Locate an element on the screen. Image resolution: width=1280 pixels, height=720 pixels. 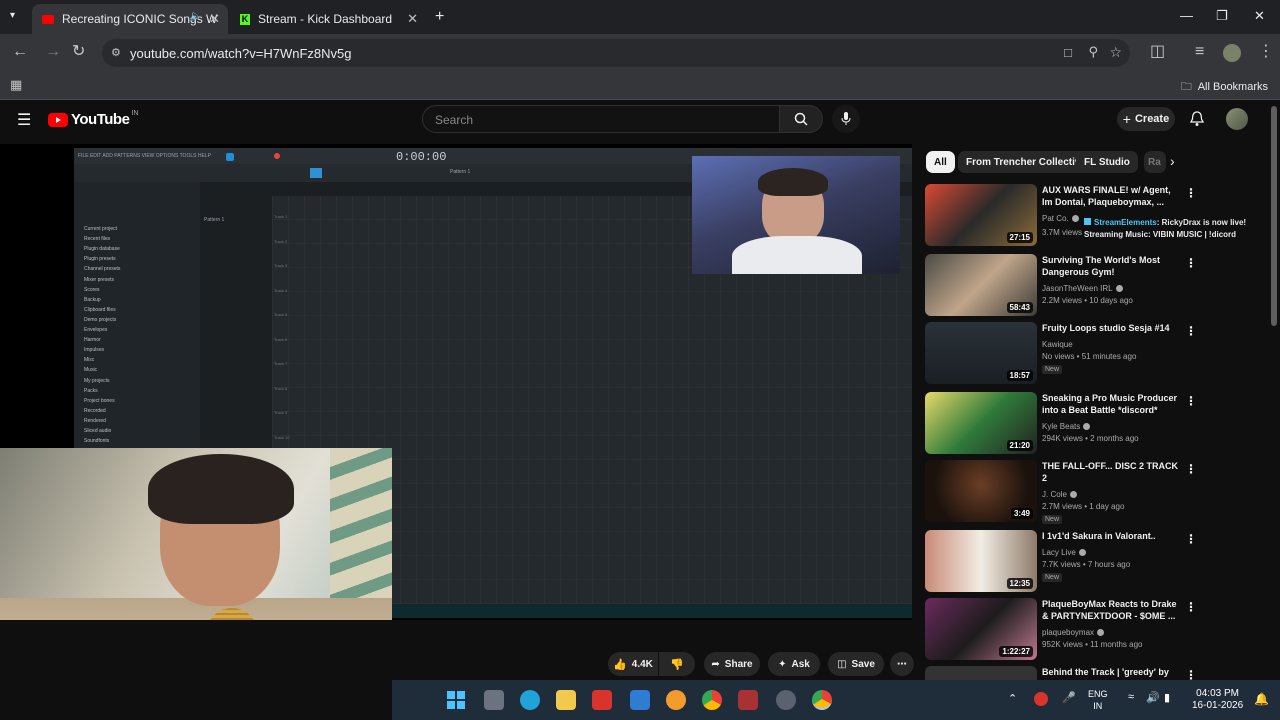
video-title: Behind the Track | 'greedy' by is located at coordinates (1111, 672).